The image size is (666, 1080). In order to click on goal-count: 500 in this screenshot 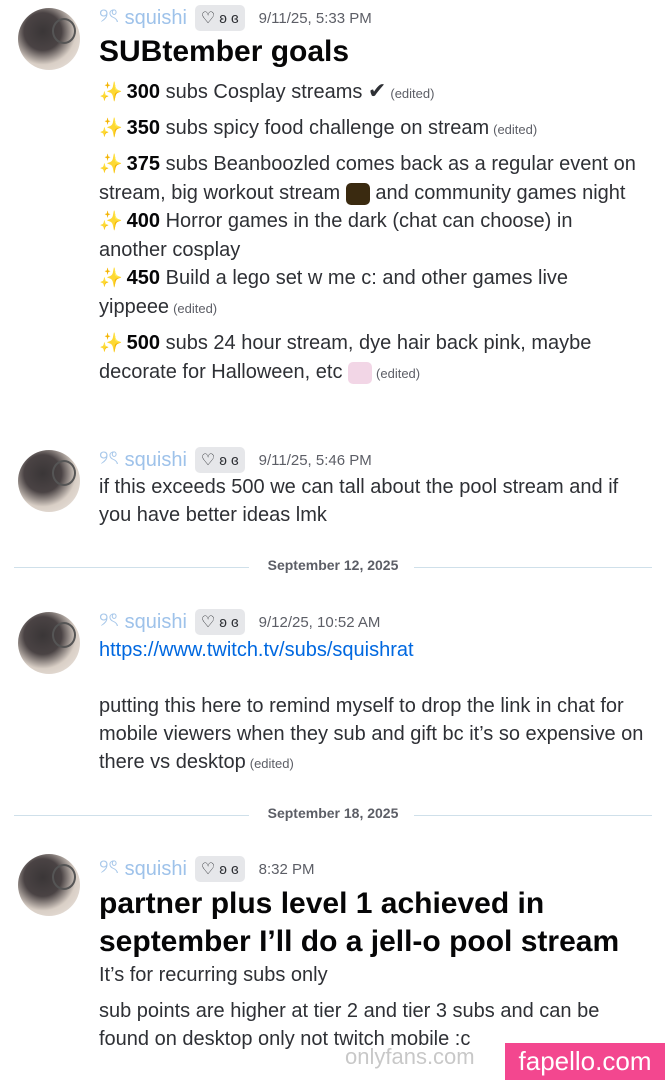, I will do `click(143, 343)`.